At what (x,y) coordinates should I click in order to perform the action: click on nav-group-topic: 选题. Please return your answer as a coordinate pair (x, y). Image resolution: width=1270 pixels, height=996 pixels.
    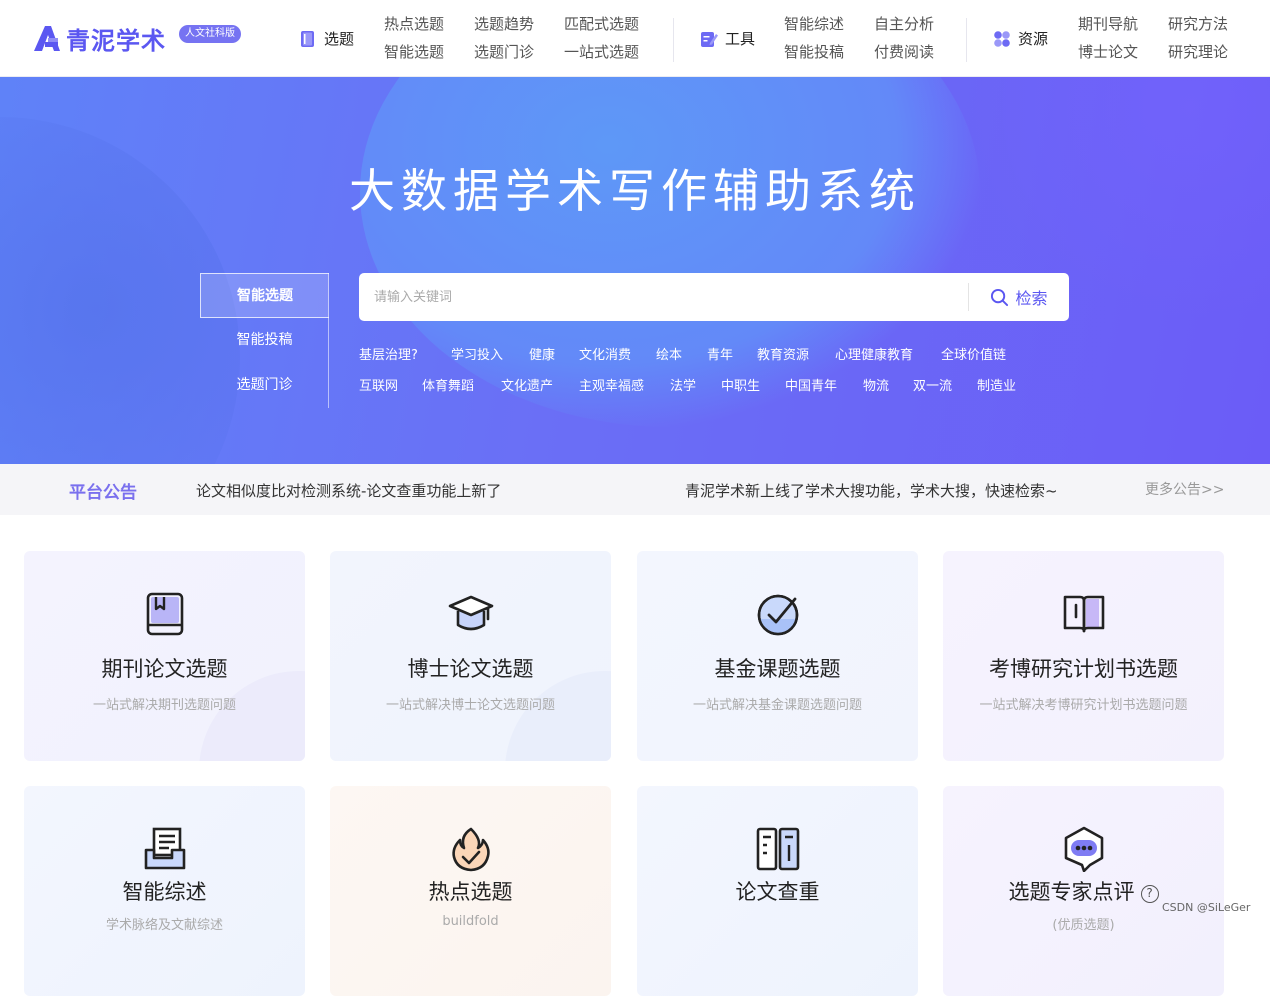
    Looking at the image, I should click on (326, 38).